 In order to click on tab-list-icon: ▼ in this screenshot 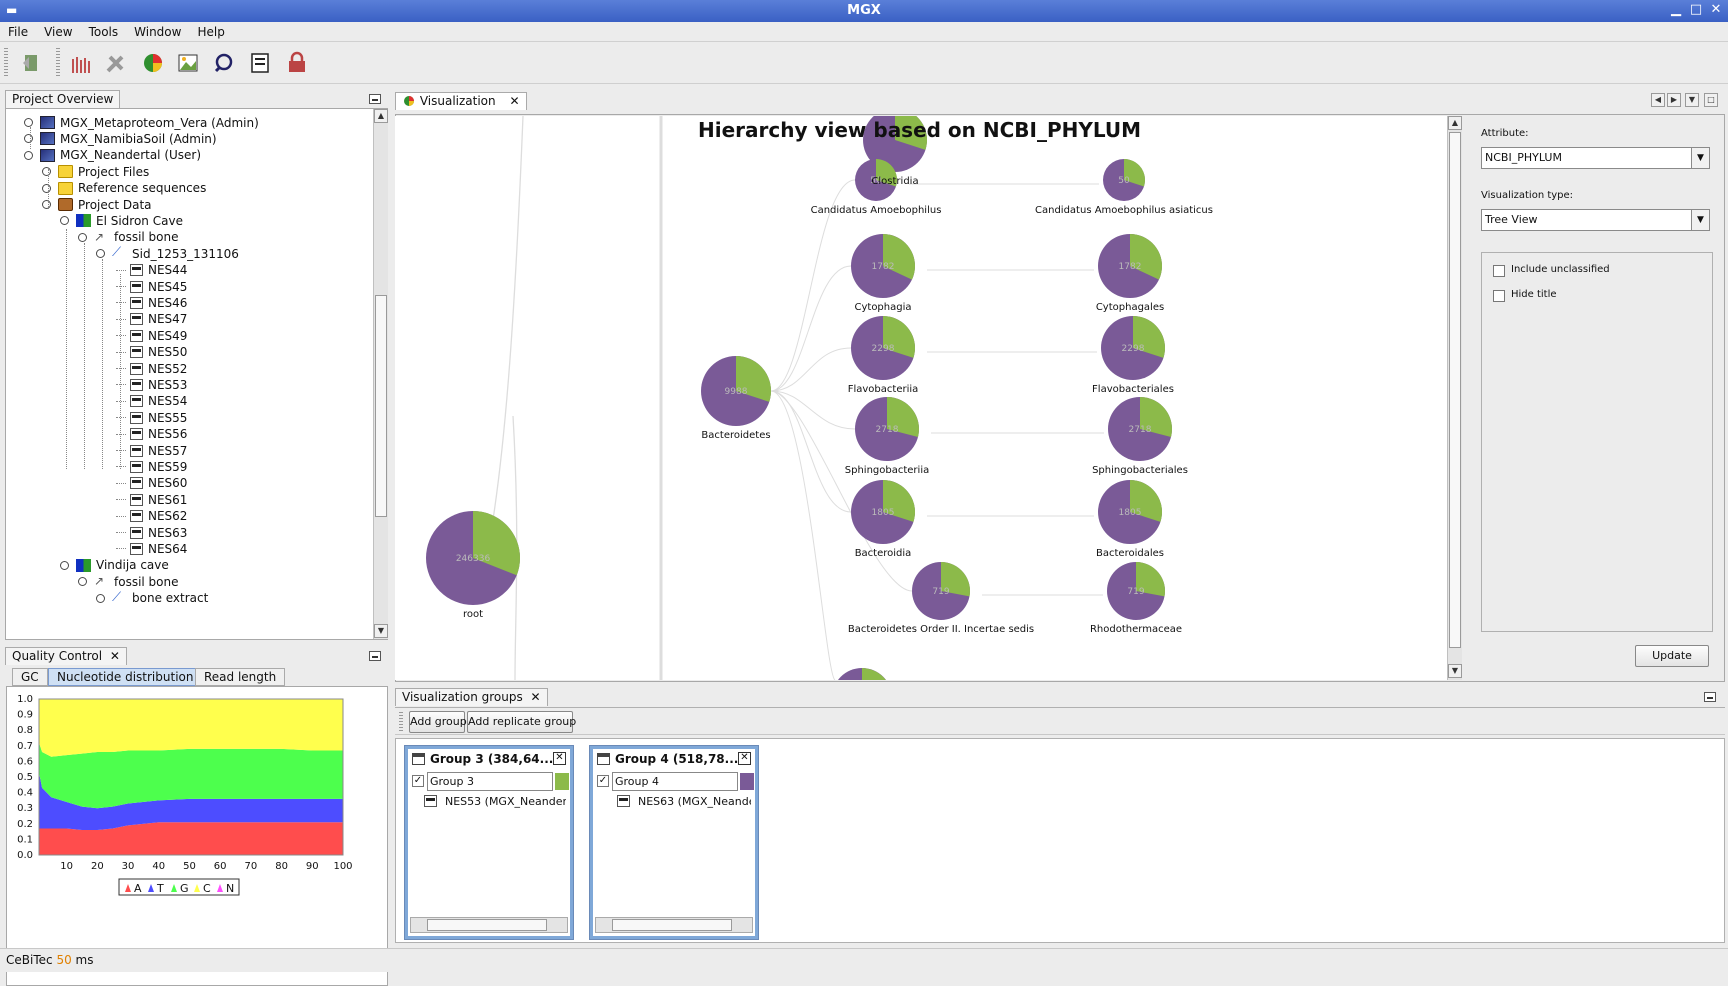, I will do `click(1692, 100)`.